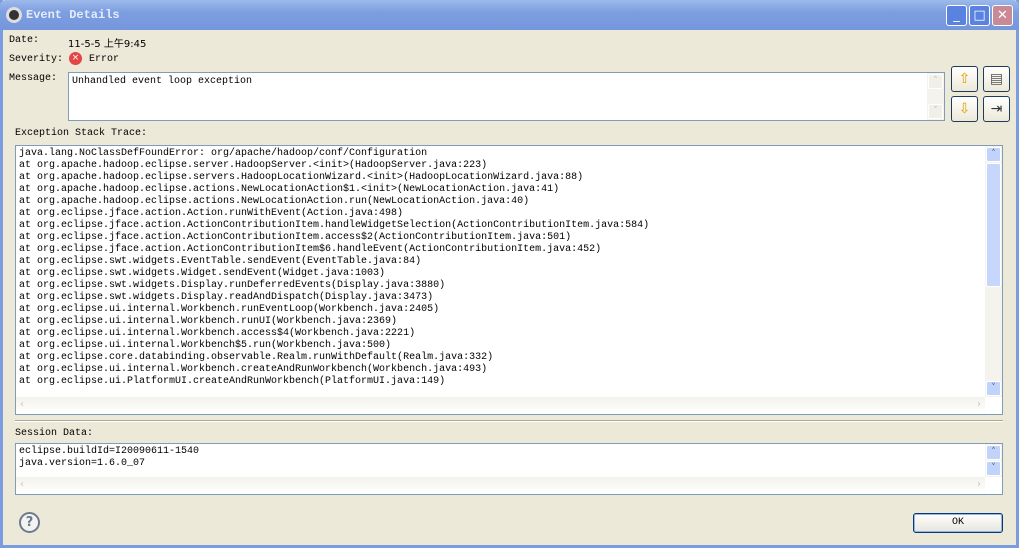 This screenshot has height=548, width=1019. I want to click on session-vertical-scrollbar: ˄ ˅, so click(993, 460).